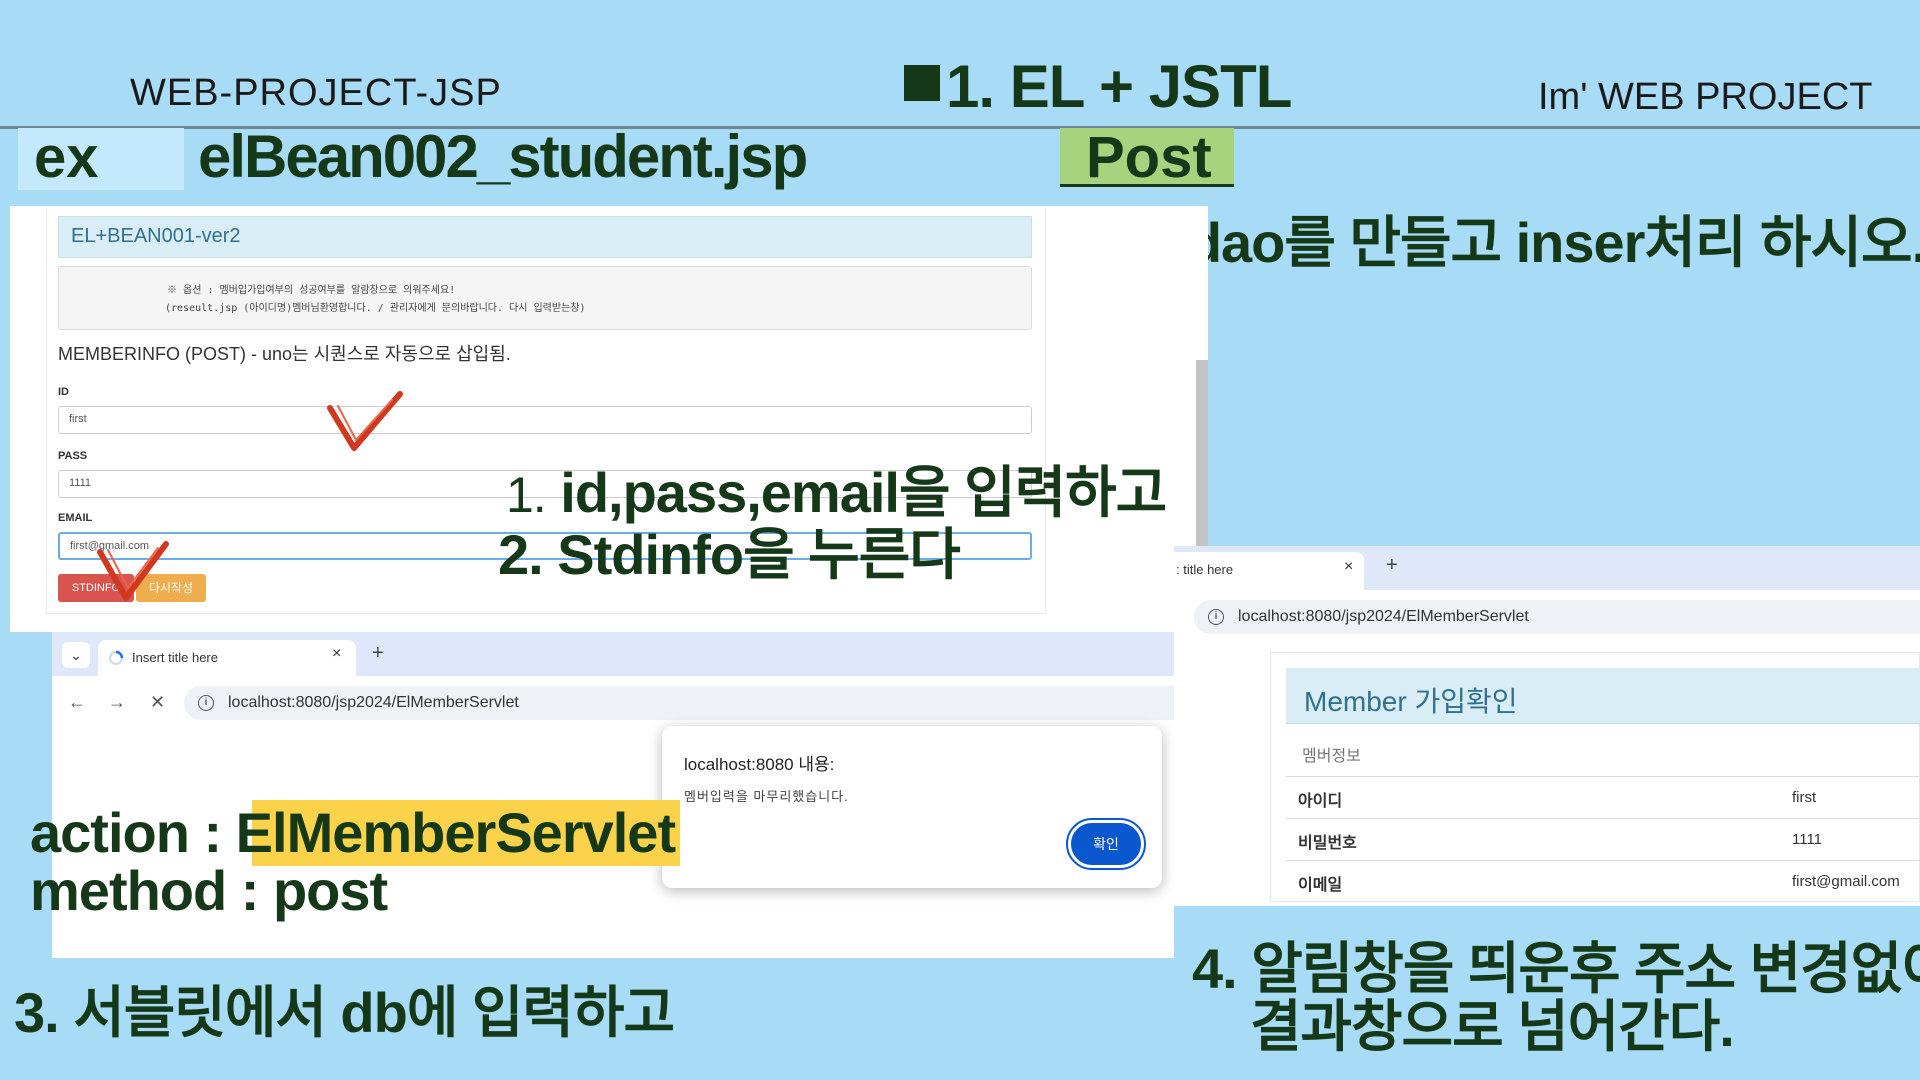  I want to click on row-key: 아이디, so click(1320, 801).